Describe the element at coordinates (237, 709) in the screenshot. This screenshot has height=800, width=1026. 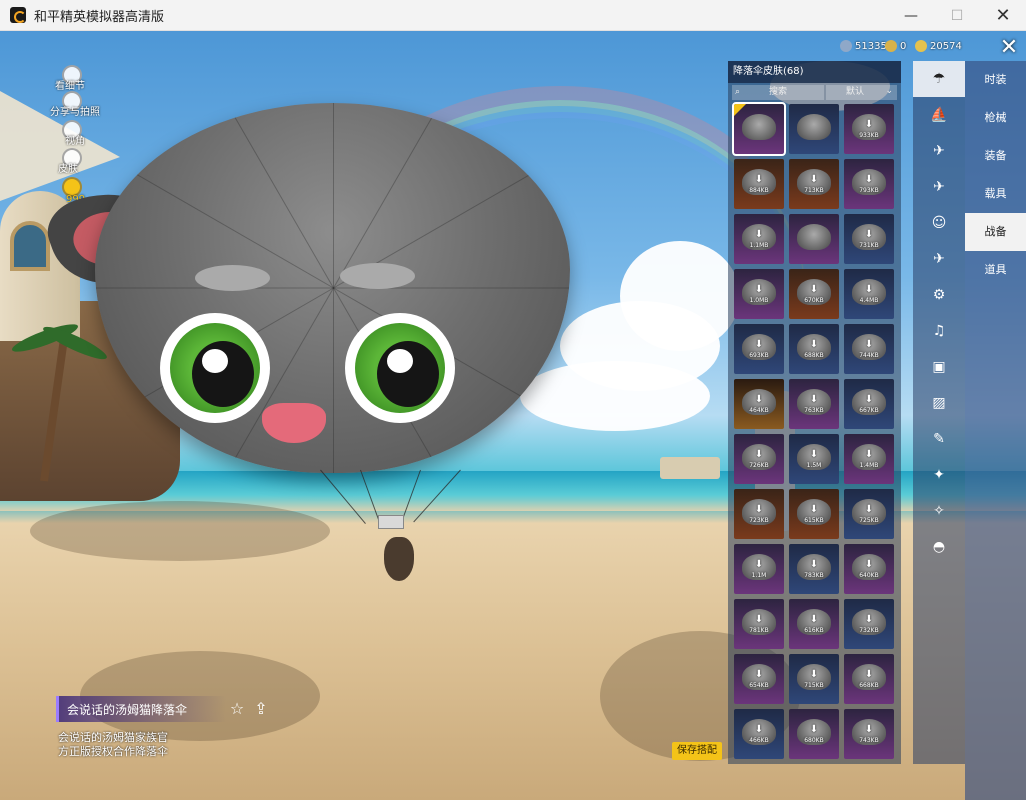
I see `favorite-star-icon: ☆` at that location.